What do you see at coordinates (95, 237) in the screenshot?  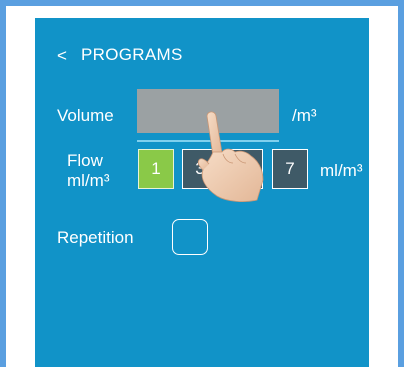 I see `repetition-label: Repetition` at bounding box center [95, 237].